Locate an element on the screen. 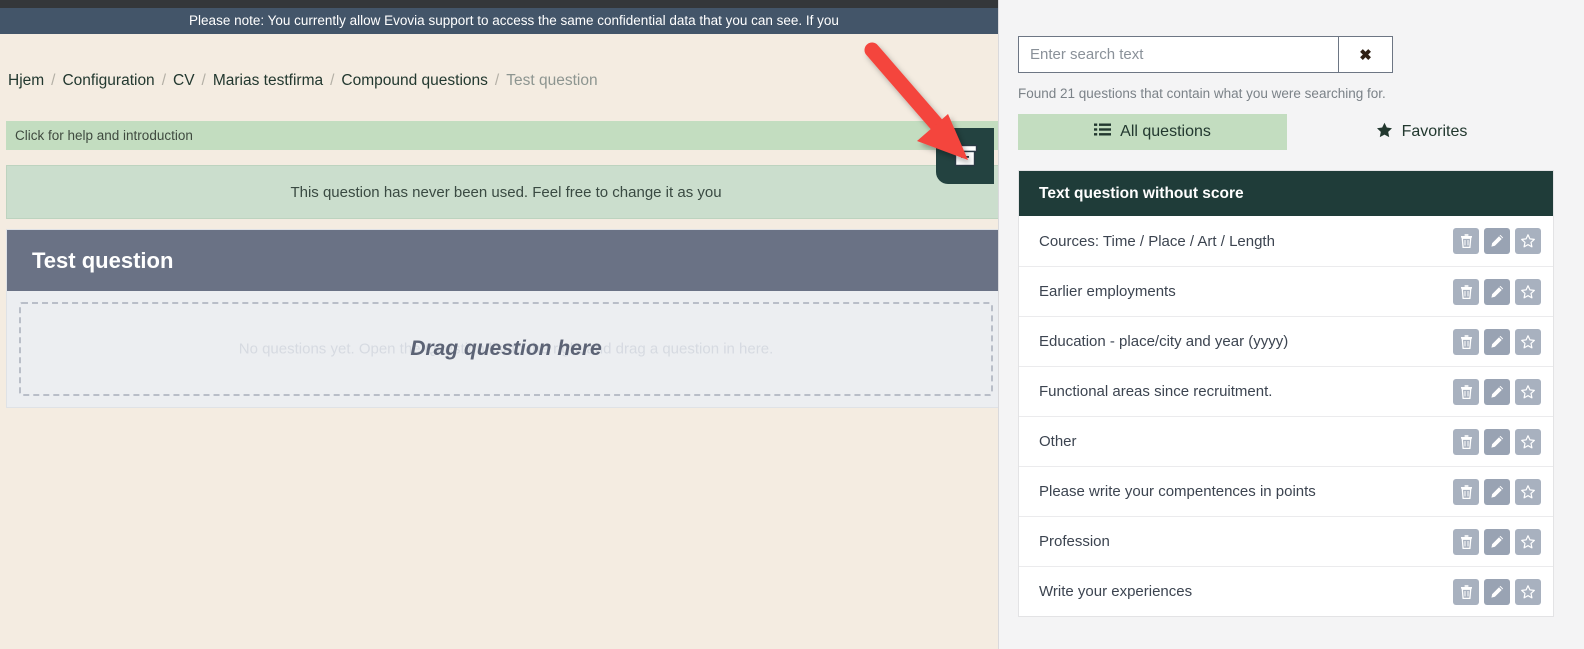 The height and width of the screenshot is (649, 1584). search-row: ✖ is located at coordinates (1205, 54).